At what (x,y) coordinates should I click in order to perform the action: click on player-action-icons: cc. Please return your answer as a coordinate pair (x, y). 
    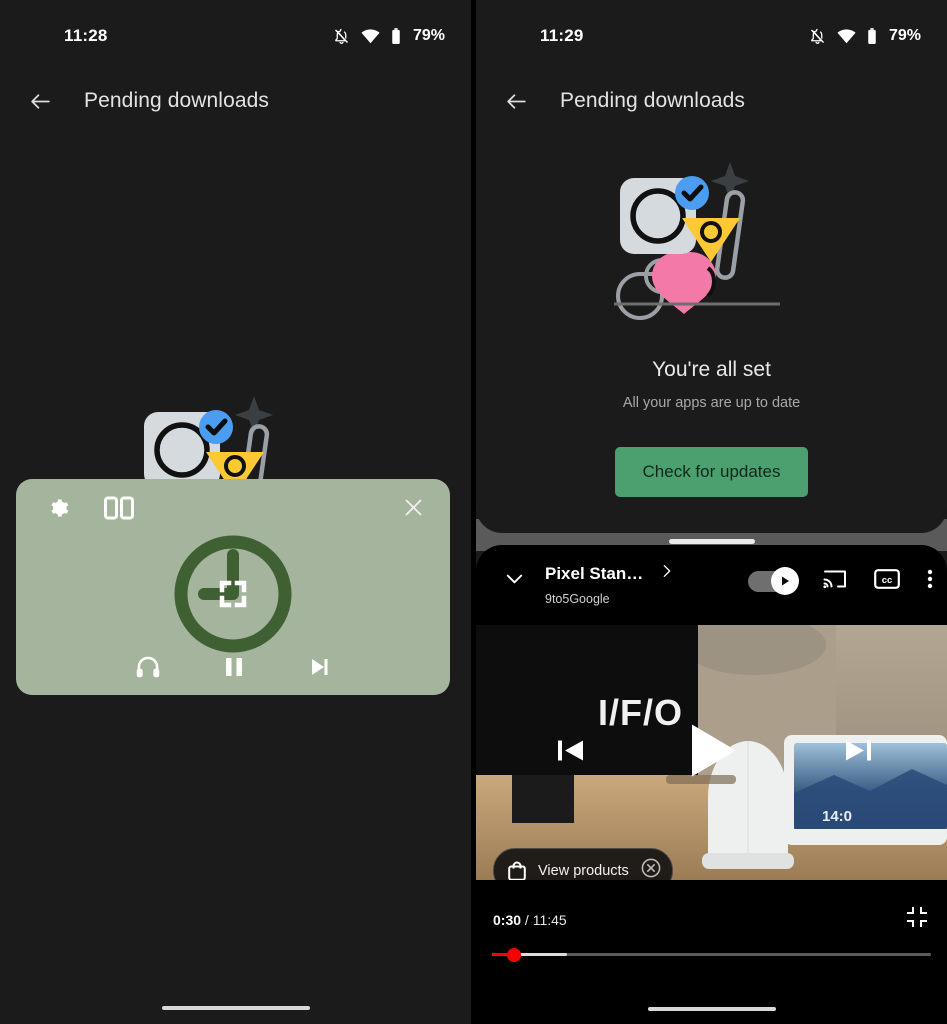
    Looking at the image, I should click on (840, 581).